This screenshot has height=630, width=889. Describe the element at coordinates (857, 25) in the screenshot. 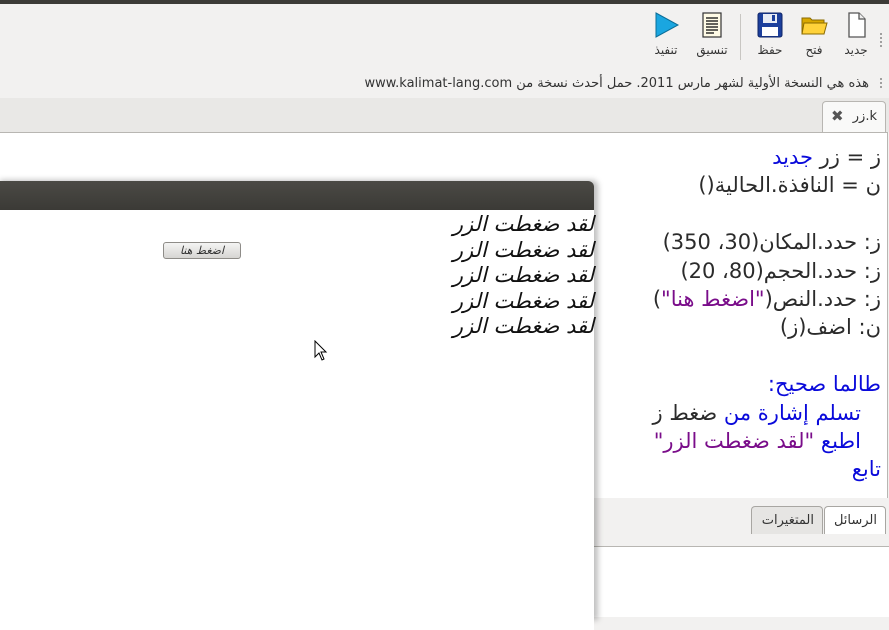

I see `new-file-icon` at that location.